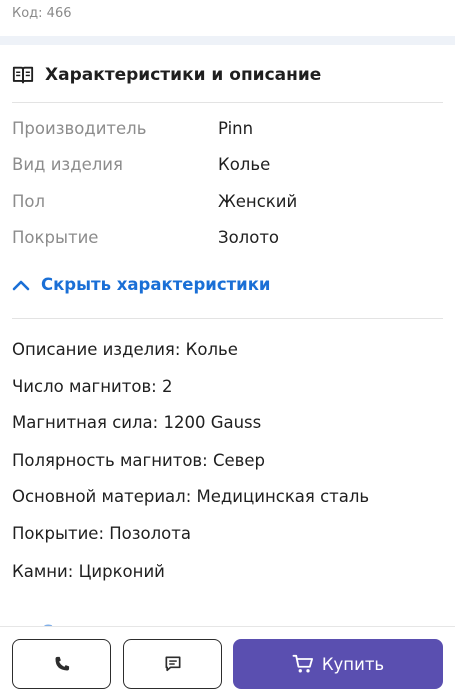 Image resolution: width=455 pixels, height=700 pixels. I want to click on description-line: Описание изделия: Колье, so click(125, 349).